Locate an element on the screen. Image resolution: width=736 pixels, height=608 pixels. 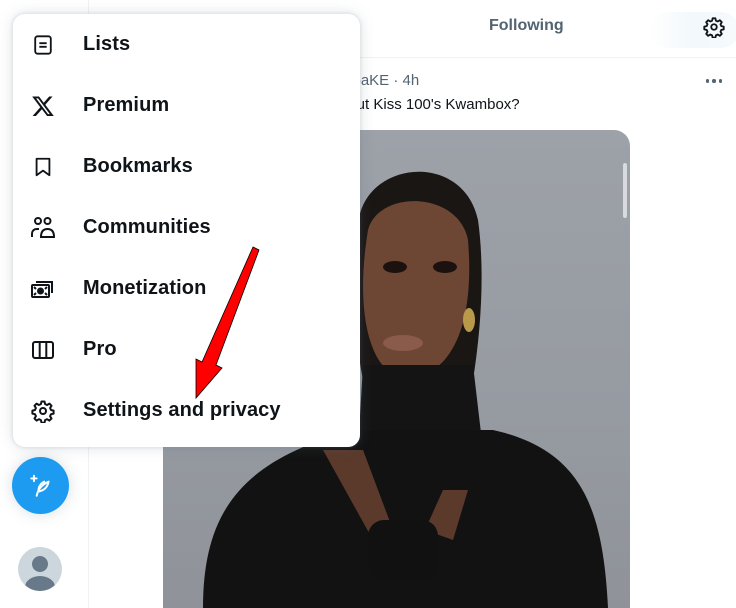
menu-item-bookmarks: Bookmarks is located at coordinates (186, 166).